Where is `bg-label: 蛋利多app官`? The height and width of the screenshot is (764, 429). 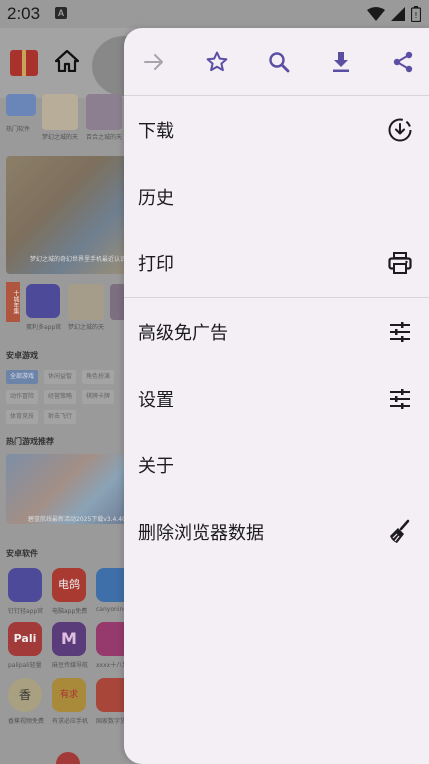
bg-label: 蛋利多app官 is located at coordinates (44, 327).